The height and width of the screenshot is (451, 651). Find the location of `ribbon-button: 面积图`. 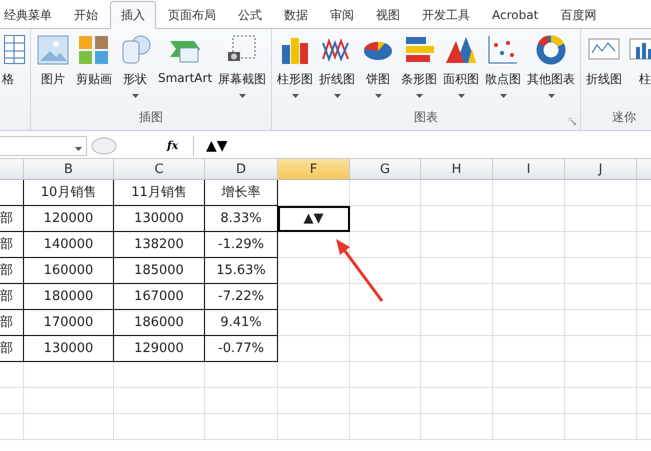

ribbon-button: 面积图 is located at coordinates (461, 69).